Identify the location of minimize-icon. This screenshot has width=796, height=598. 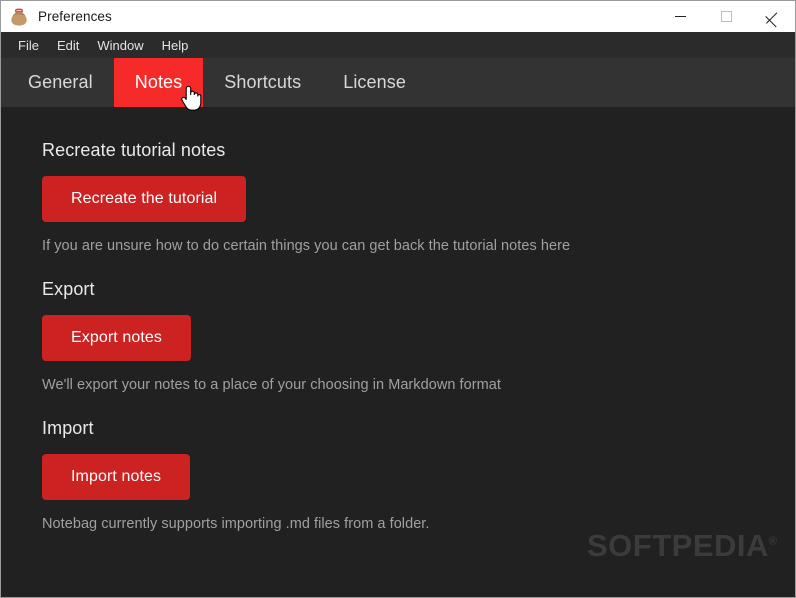
(680, 16).